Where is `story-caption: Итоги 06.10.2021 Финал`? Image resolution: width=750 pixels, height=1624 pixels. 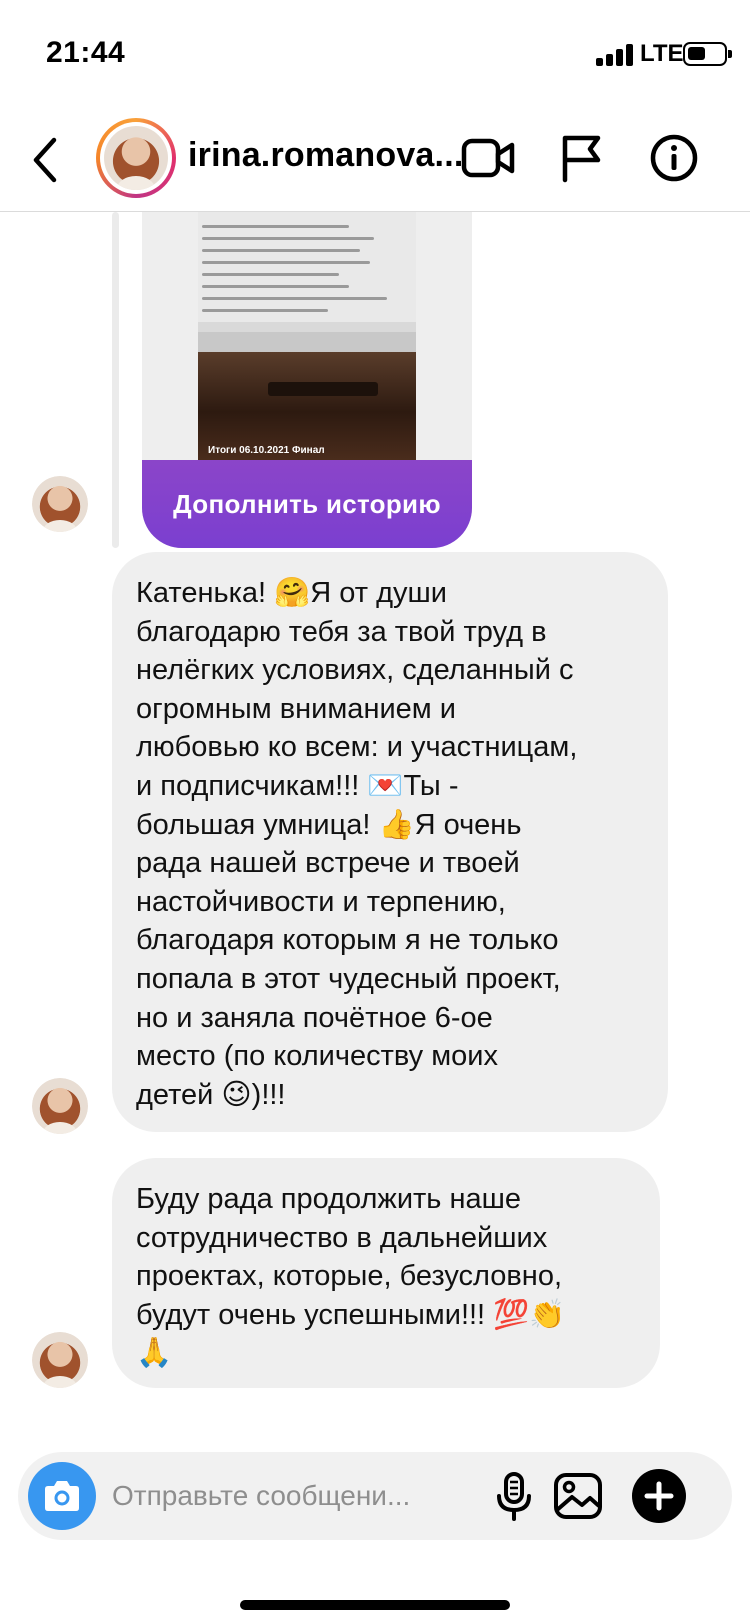 story-caption: Итоги 06.10.2021 Финал is located at coordinates (266, 450).